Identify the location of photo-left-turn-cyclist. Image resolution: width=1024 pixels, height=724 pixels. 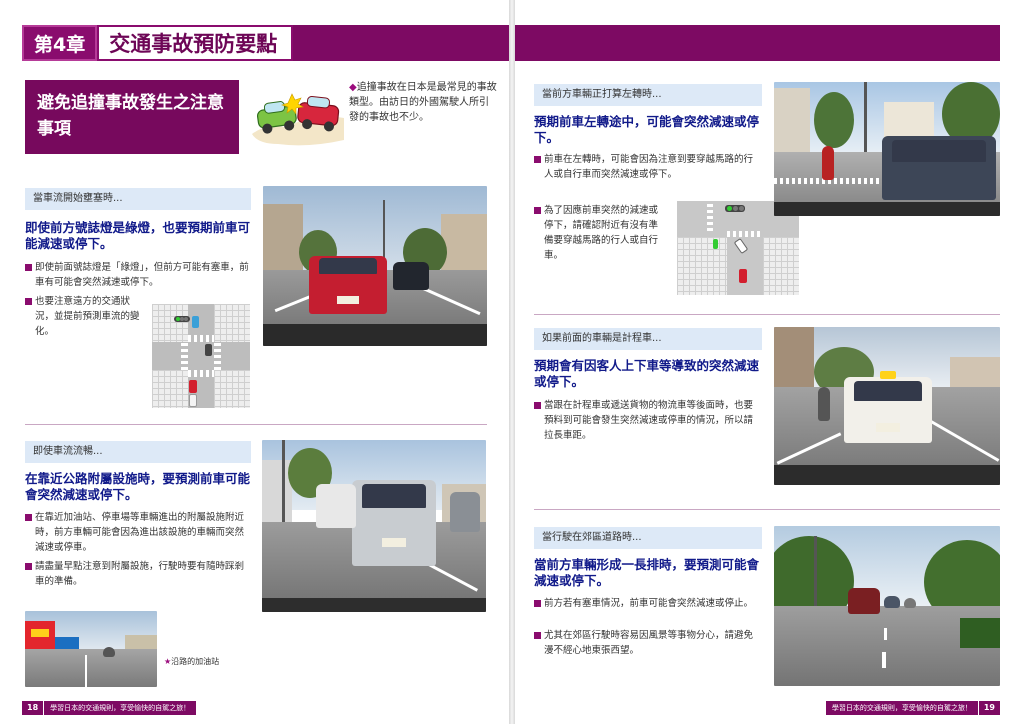
(887, 149).